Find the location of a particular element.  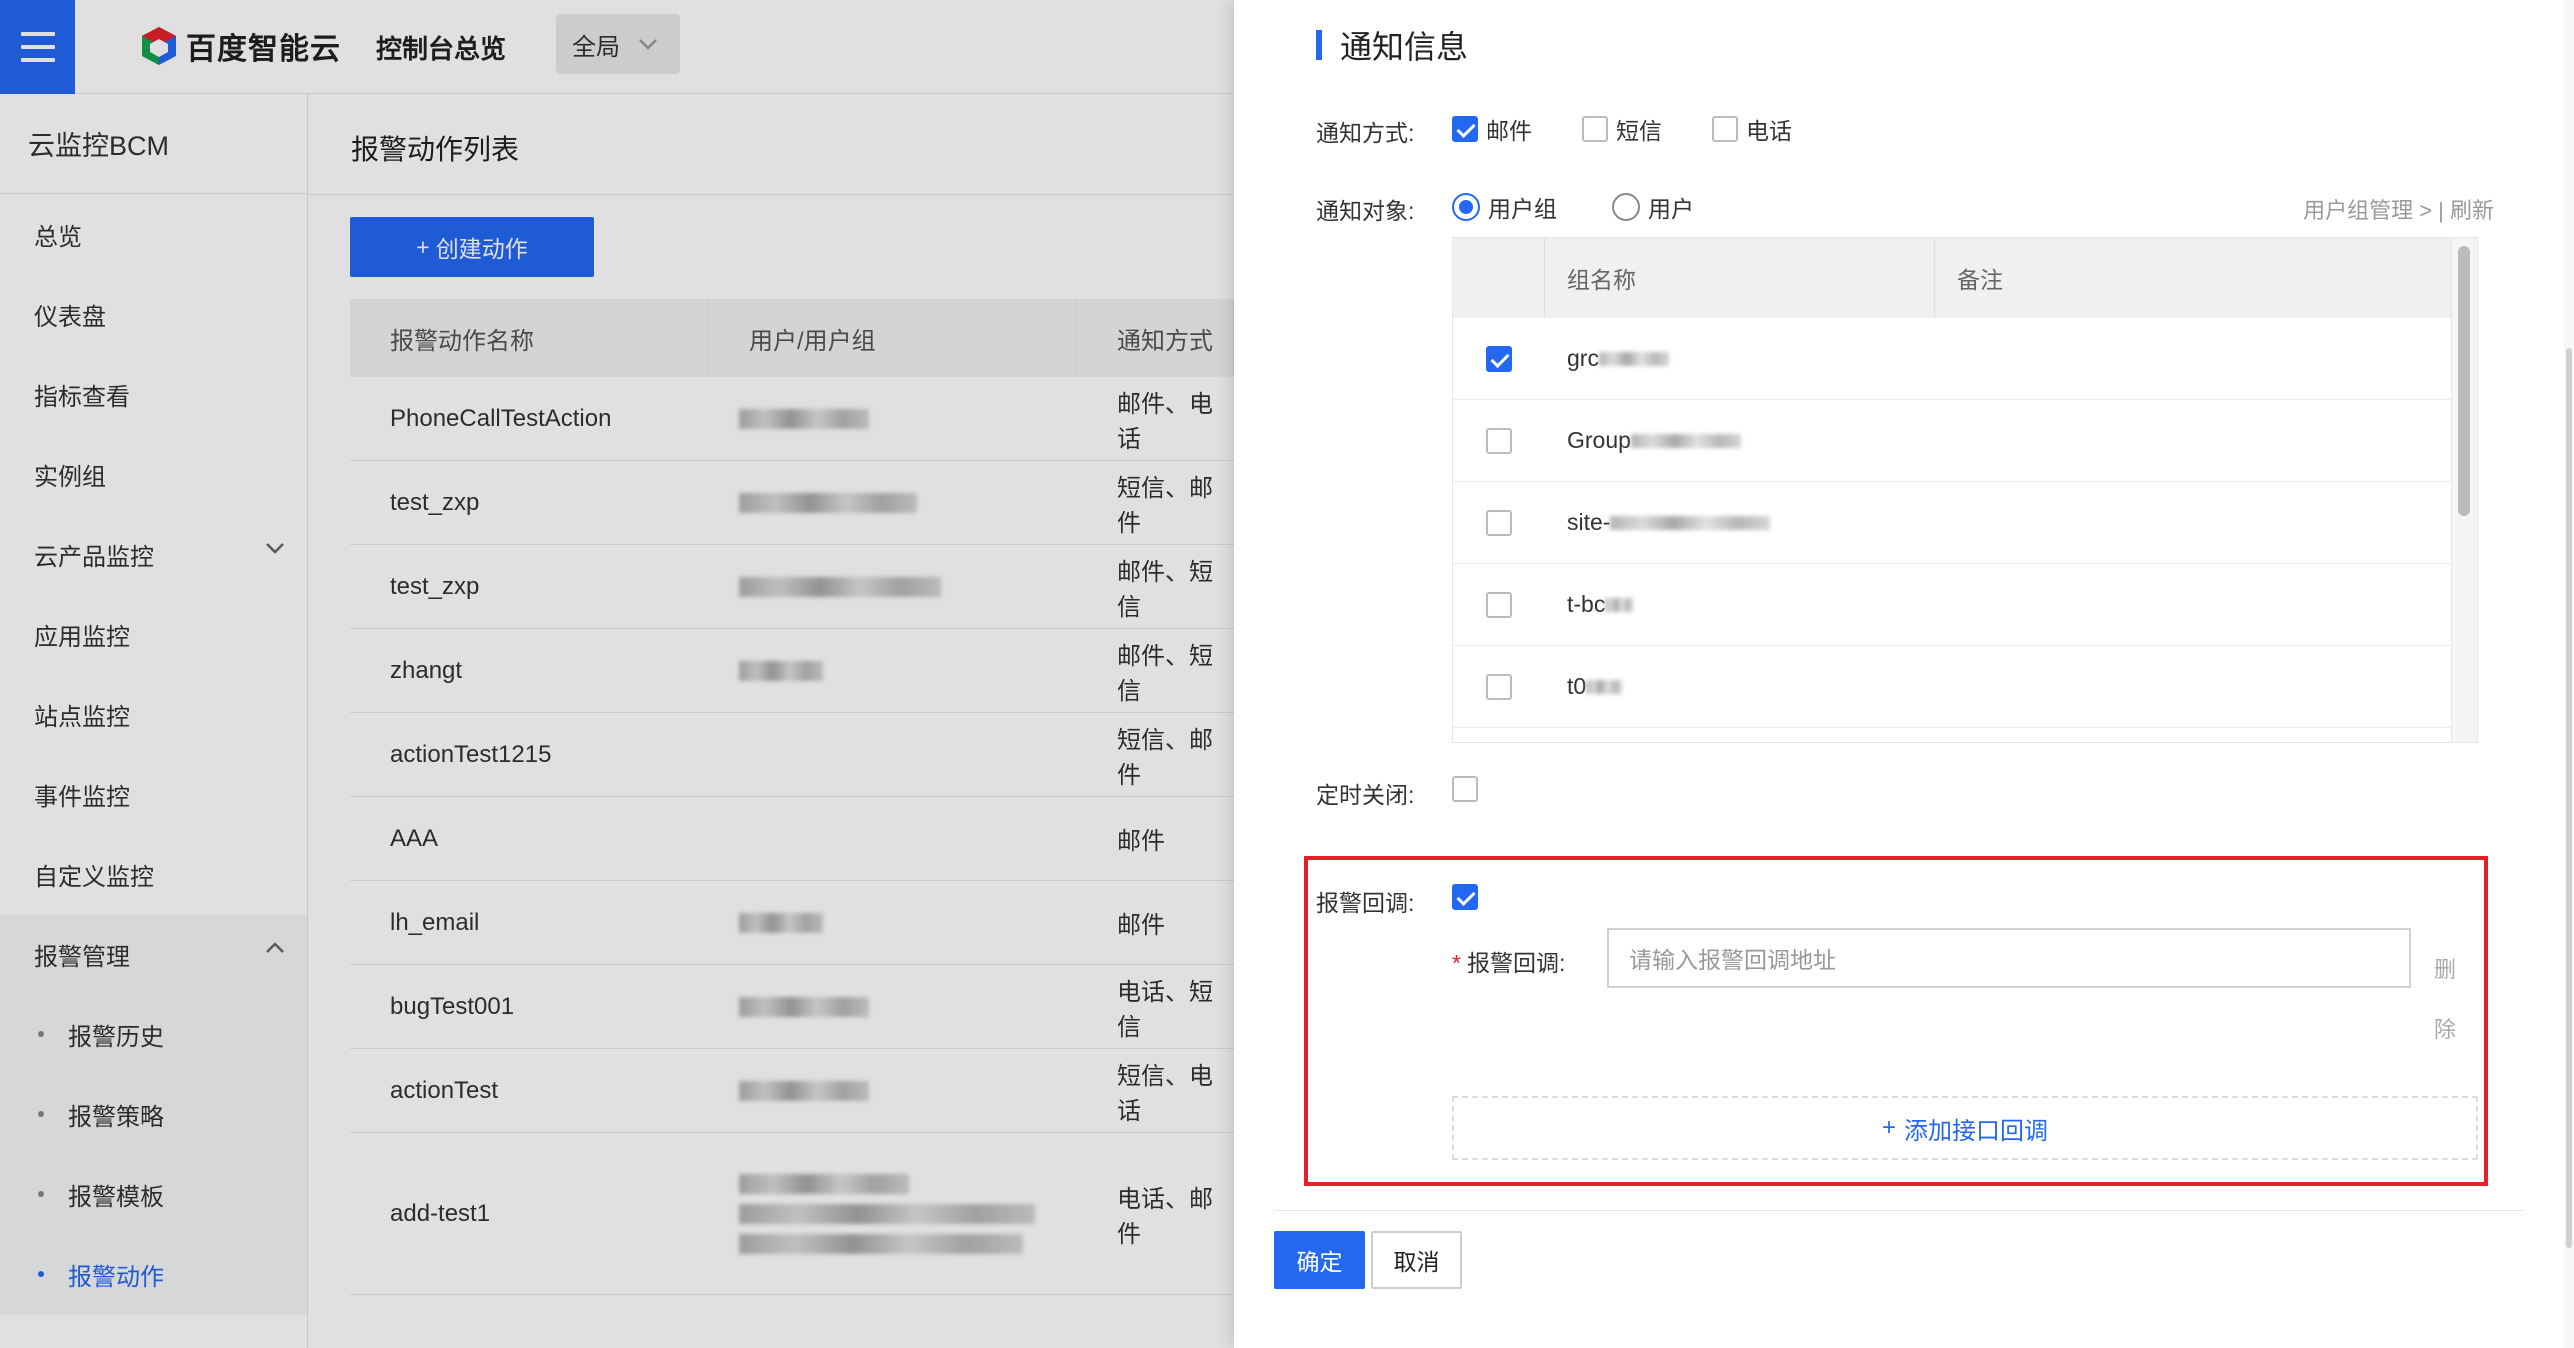

radio-icon is located at coordinates (1626, 207).